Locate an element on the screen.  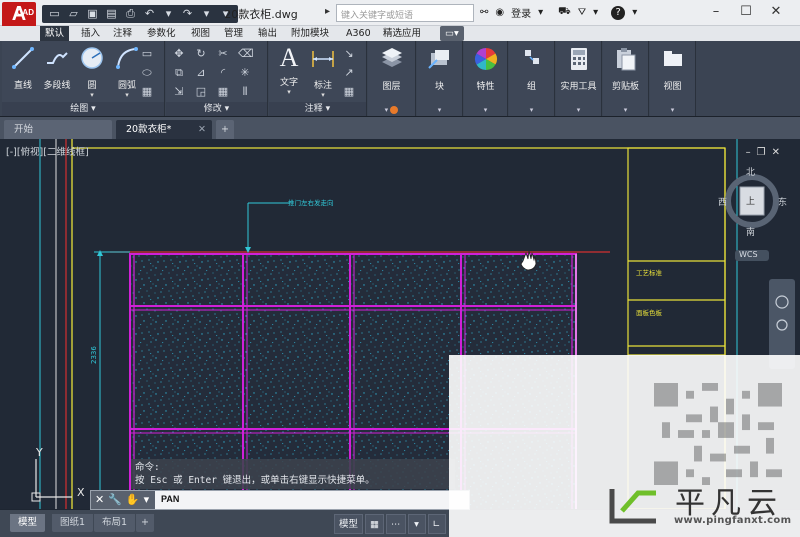
close-icon: ✕ is located at coordinates (776, 12).